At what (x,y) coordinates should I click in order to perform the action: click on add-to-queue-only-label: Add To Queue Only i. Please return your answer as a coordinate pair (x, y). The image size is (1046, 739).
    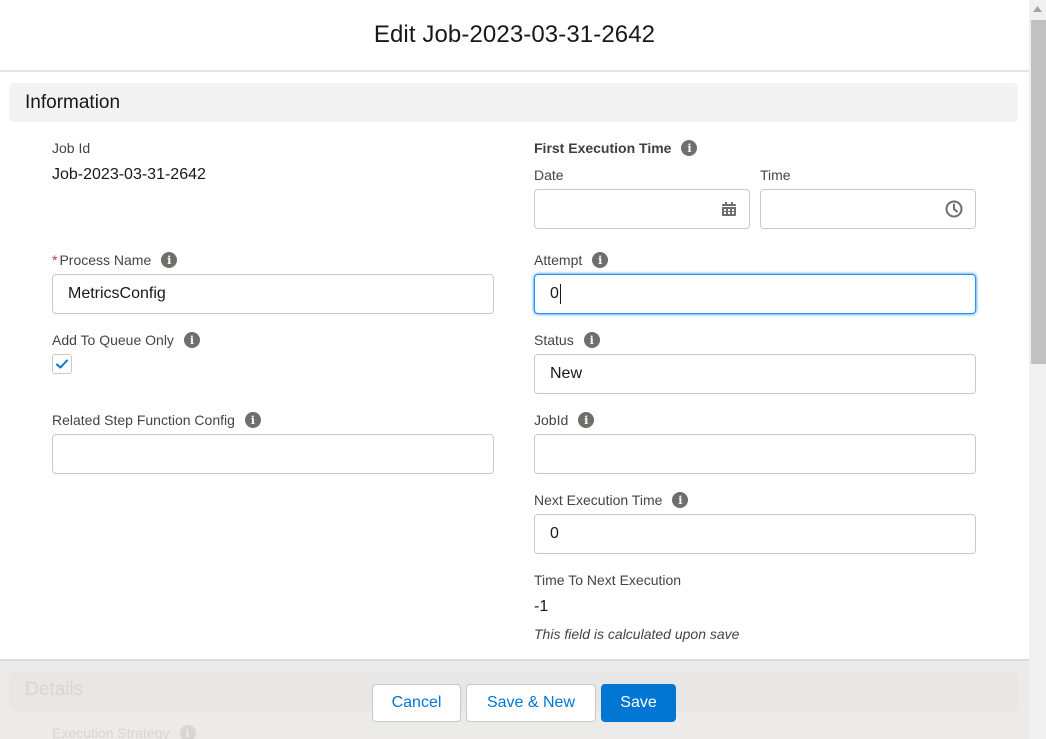
    Looking at the image, I should click on (126, 340).